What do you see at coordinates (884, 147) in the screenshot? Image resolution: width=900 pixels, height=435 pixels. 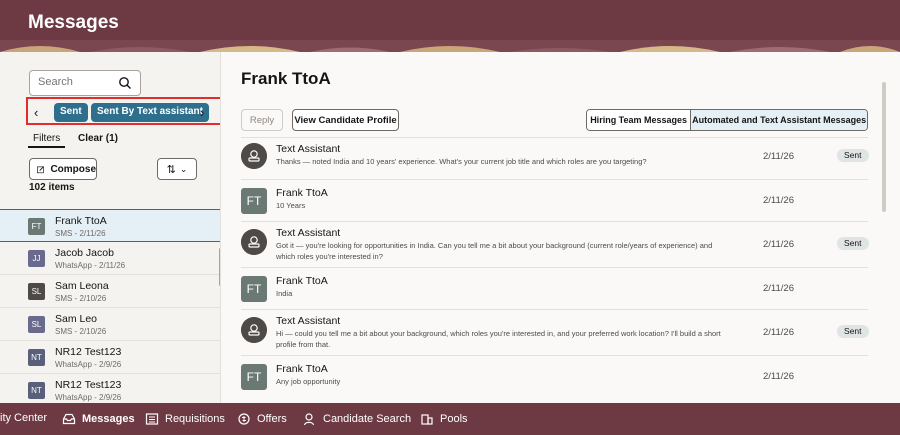 I see `message-thread-scrollbar` at bounding box center [884, 147].